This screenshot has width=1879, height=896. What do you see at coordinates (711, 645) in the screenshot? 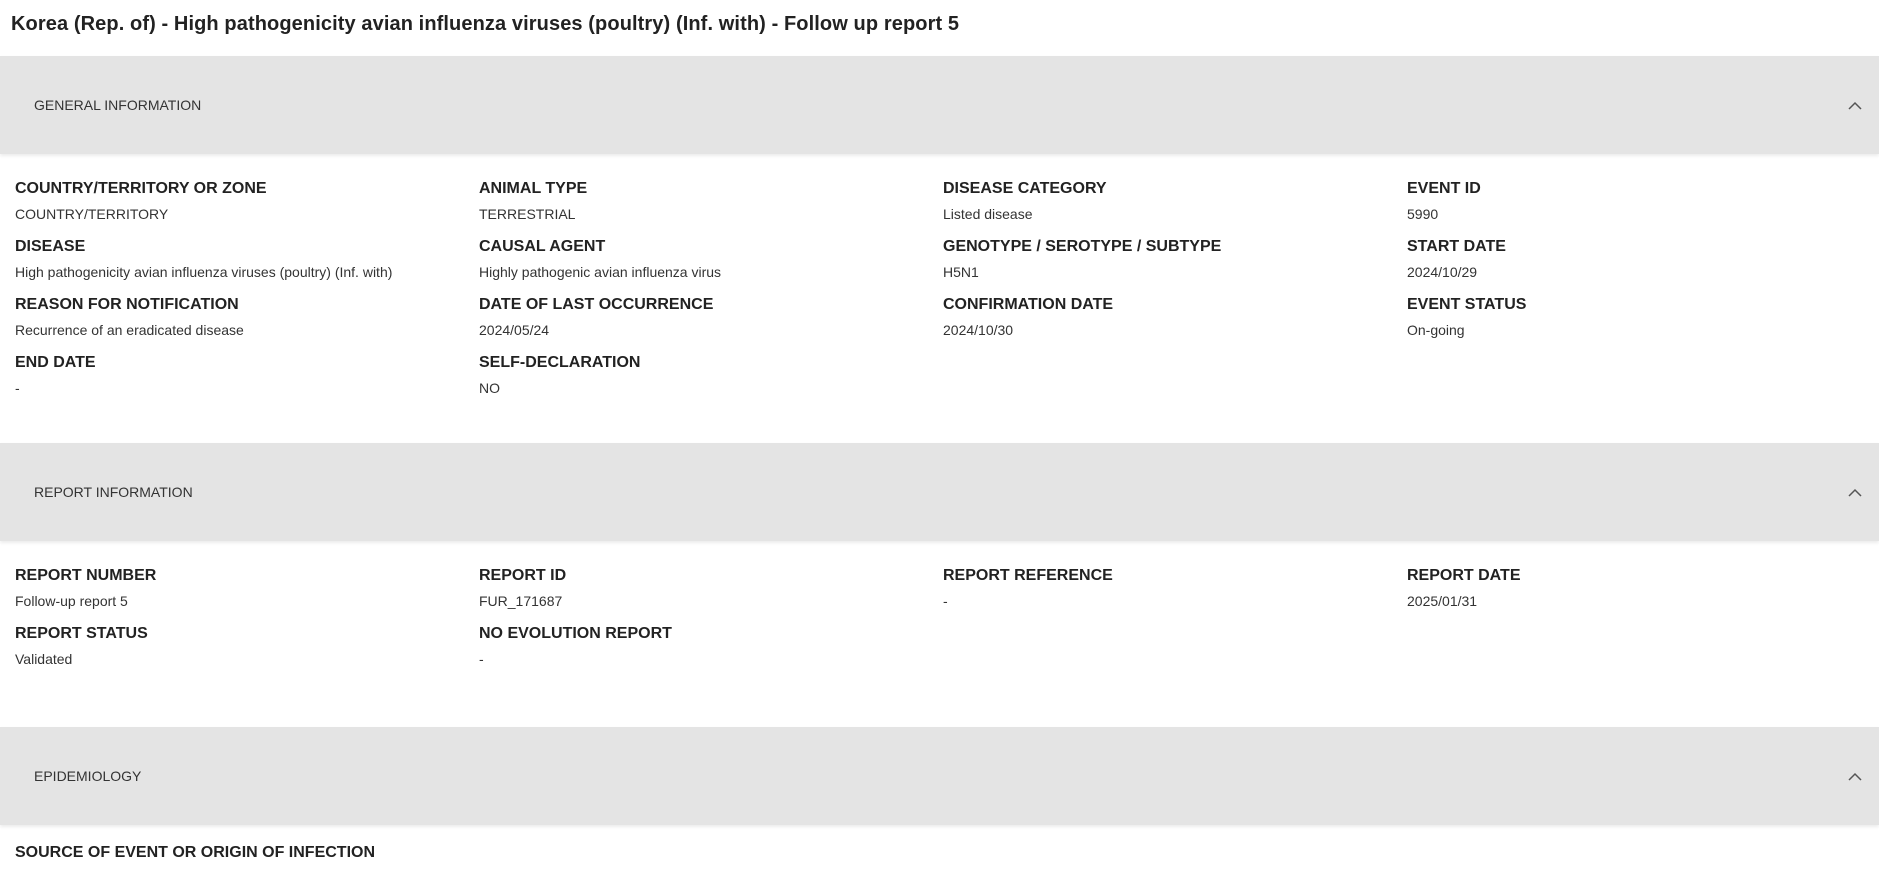
I see `field-no-evolution-report: NO EVOLUTION REPORT -` at bounding box center [711, 645].